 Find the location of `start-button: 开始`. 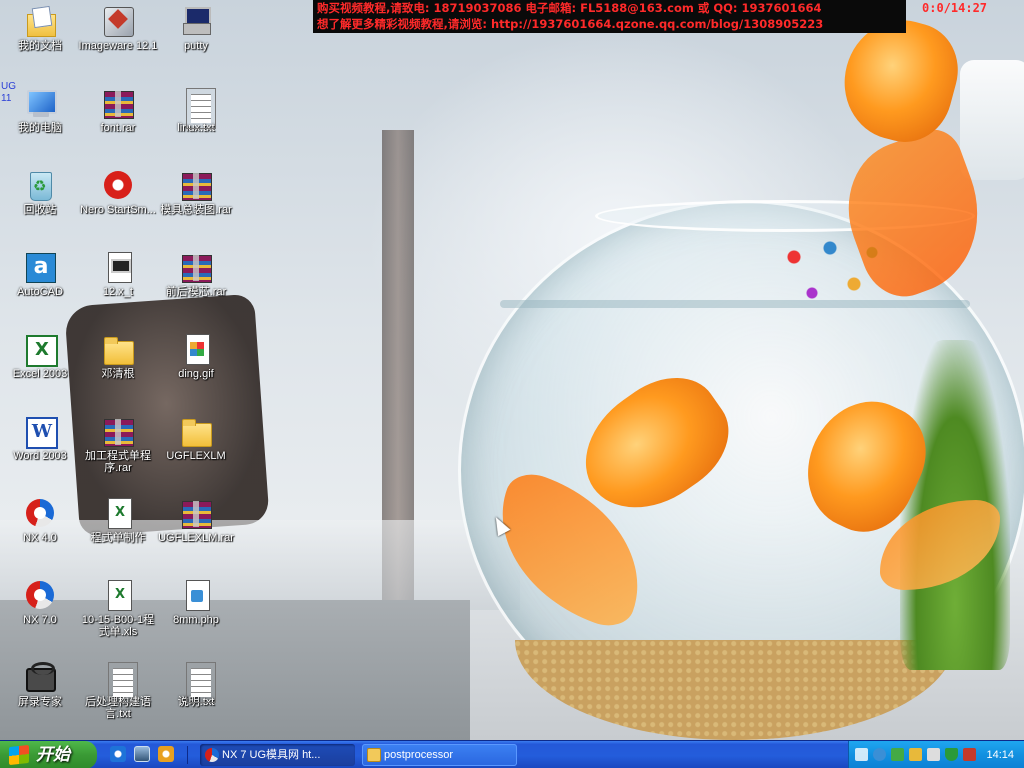

start-button: 开始 is located at coordinates (48, 754).